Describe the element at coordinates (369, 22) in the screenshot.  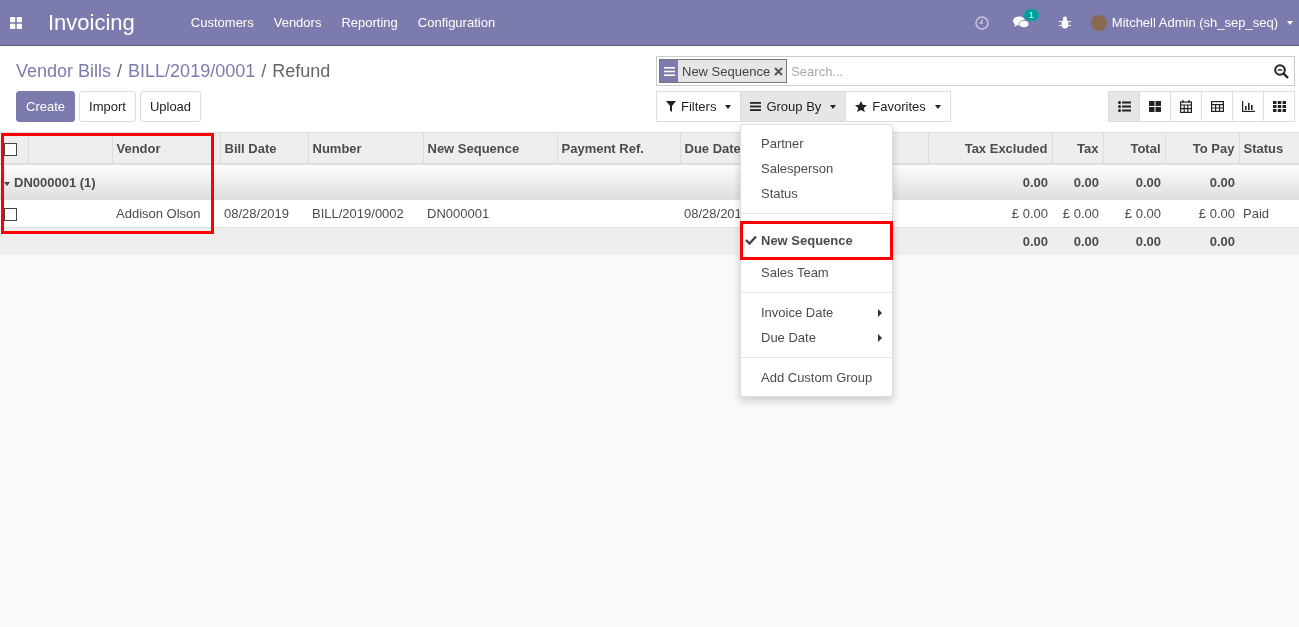
I see `menu-item: Reporting` at that location.